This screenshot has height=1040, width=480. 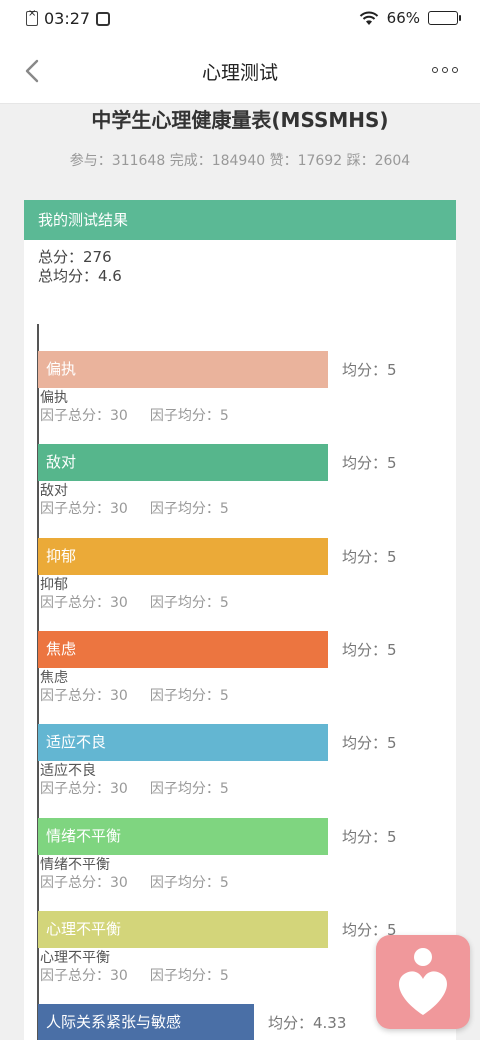 What do you see at coordinates (403, 18) in the screenshot?
I see `battery-percent: 66%` at bounding box center [403, 18].